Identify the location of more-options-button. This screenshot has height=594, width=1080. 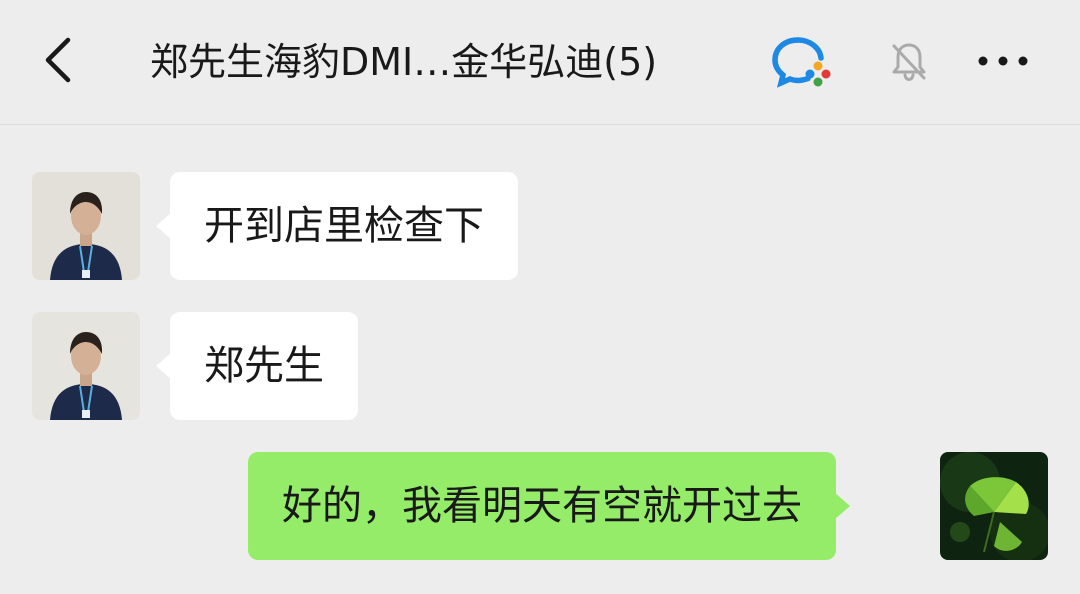
(1003, 61).